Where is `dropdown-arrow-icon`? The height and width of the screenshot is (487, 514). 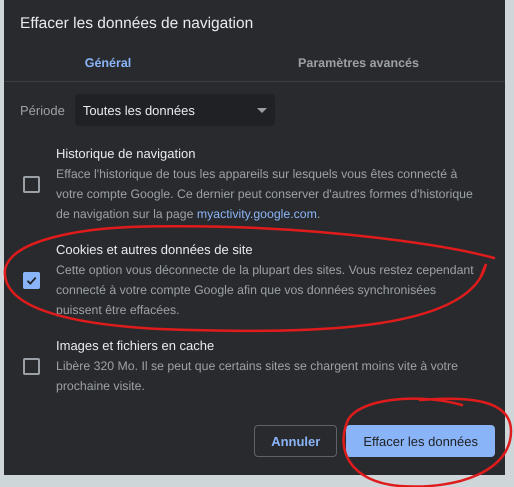 dropdown-arrow-icon is located at coordinates (261, 110).